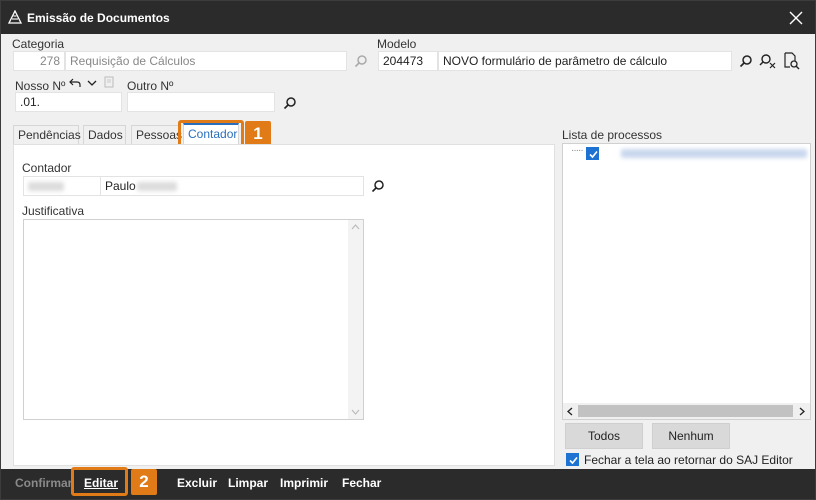 This screenshot has height=500, width=816. Describe the element at coordinates (378, 186) in the screenshot. I see `contador-search-icon` at that location.